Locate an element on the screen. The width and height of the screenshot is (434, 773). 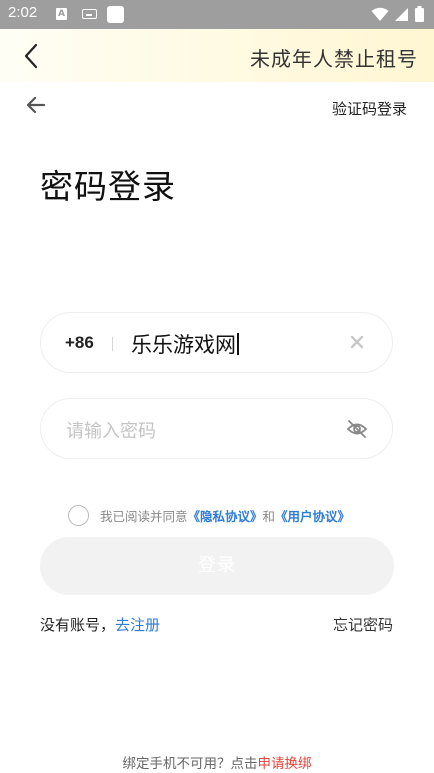
battery-icon is located at coordinates (419, 14).